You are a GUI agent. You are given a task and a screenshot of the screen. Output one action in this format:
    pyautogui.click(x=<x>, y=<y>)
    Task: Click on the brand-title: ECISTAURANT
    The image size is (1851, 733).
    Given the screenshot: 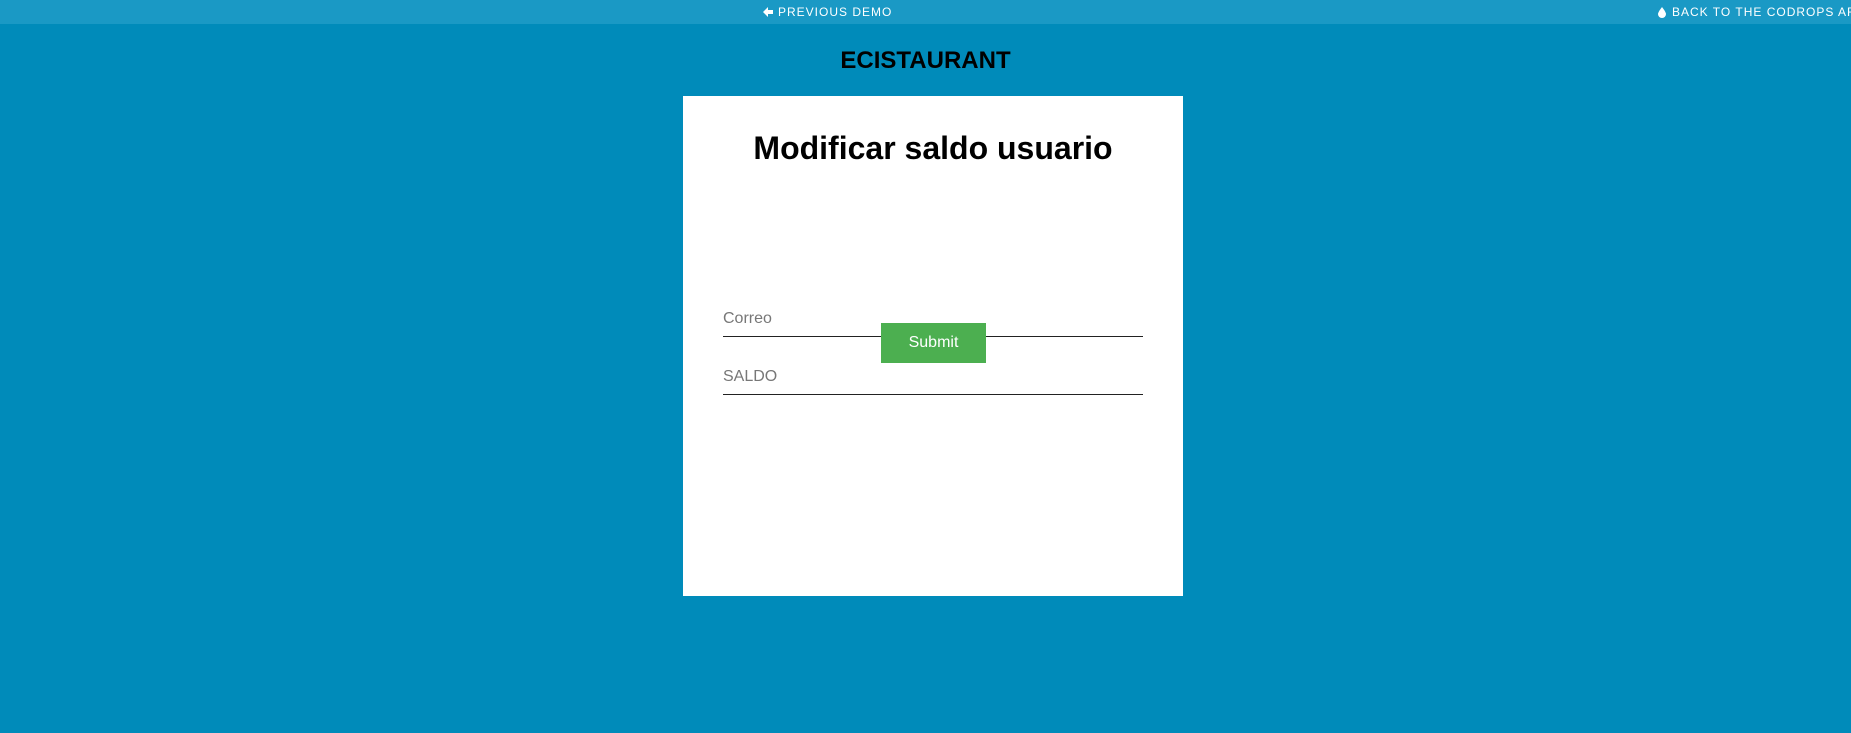 What is the action you would take?
    pyautogui.click(x=925, y=60)
    